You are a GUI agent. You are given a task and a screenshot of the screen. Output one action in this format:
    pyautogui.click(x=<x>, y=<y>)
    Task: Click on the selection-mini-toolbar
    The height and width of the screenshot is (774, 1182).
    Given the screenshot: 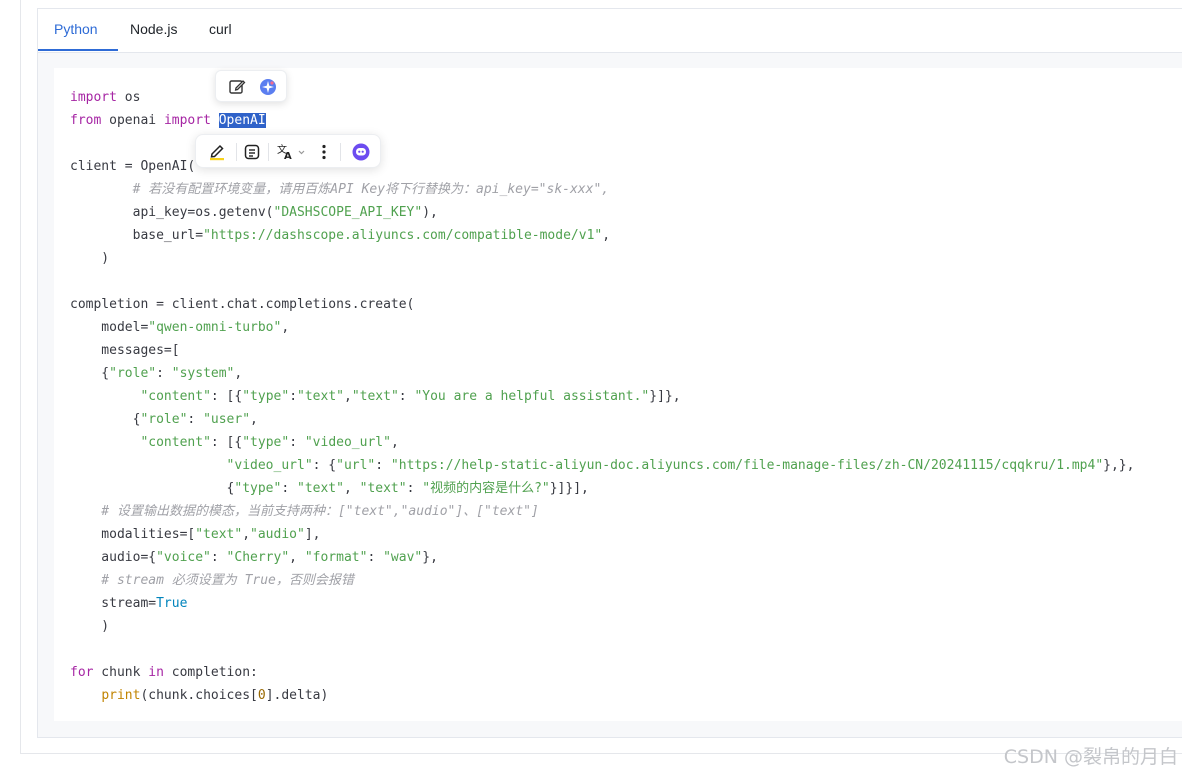 What is the action you would take?
    pyautogui.click(x=251, y=86)
    